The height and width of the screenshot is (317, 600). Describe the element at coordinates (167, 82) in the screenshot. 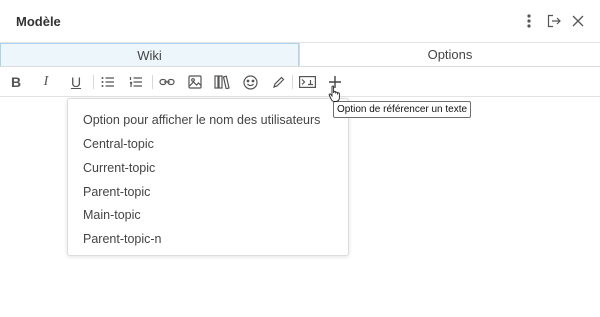

I see `link-icon` at that location.